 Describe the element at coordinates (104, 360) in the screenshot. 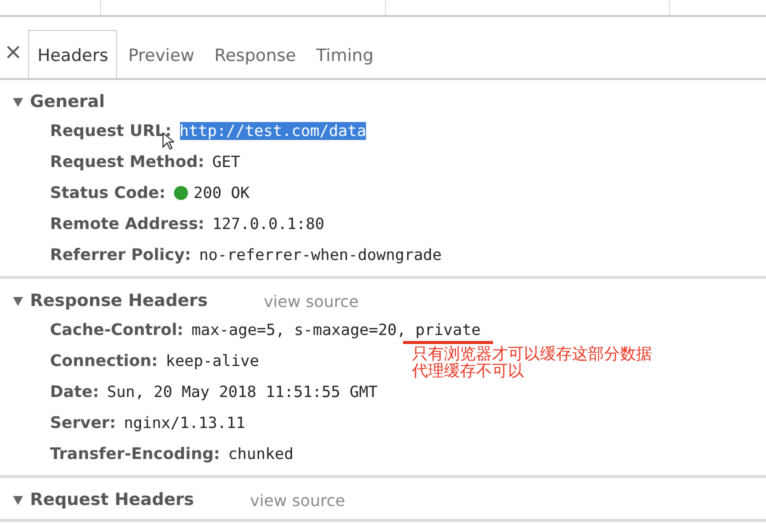

I see `header-name: Connection:` at that location.